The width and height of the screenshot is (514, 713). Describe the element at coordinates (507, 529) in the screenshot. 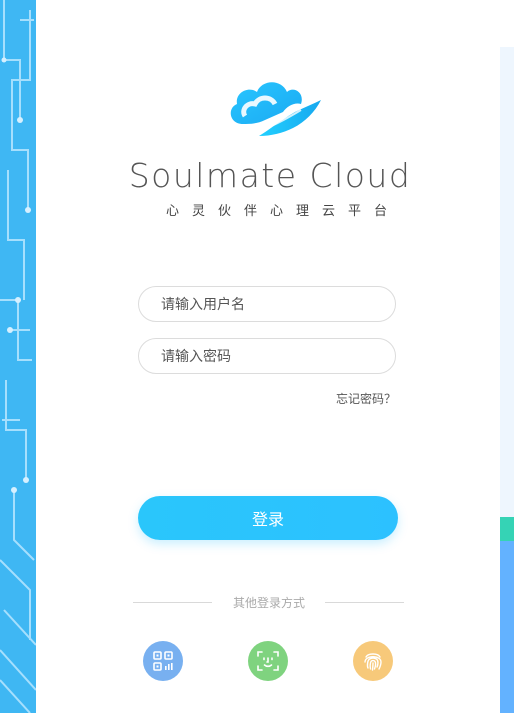

I see `panel-accent-green` at that location.